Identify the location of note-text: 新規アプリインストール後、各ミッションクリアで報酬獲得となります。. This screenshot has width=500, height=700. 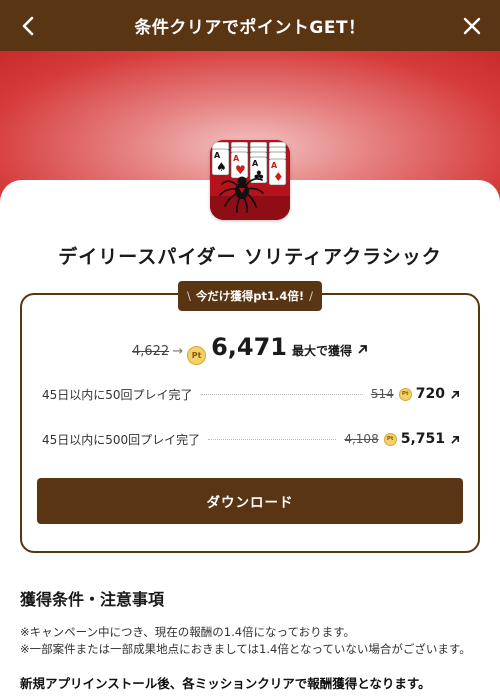
(225, 683).